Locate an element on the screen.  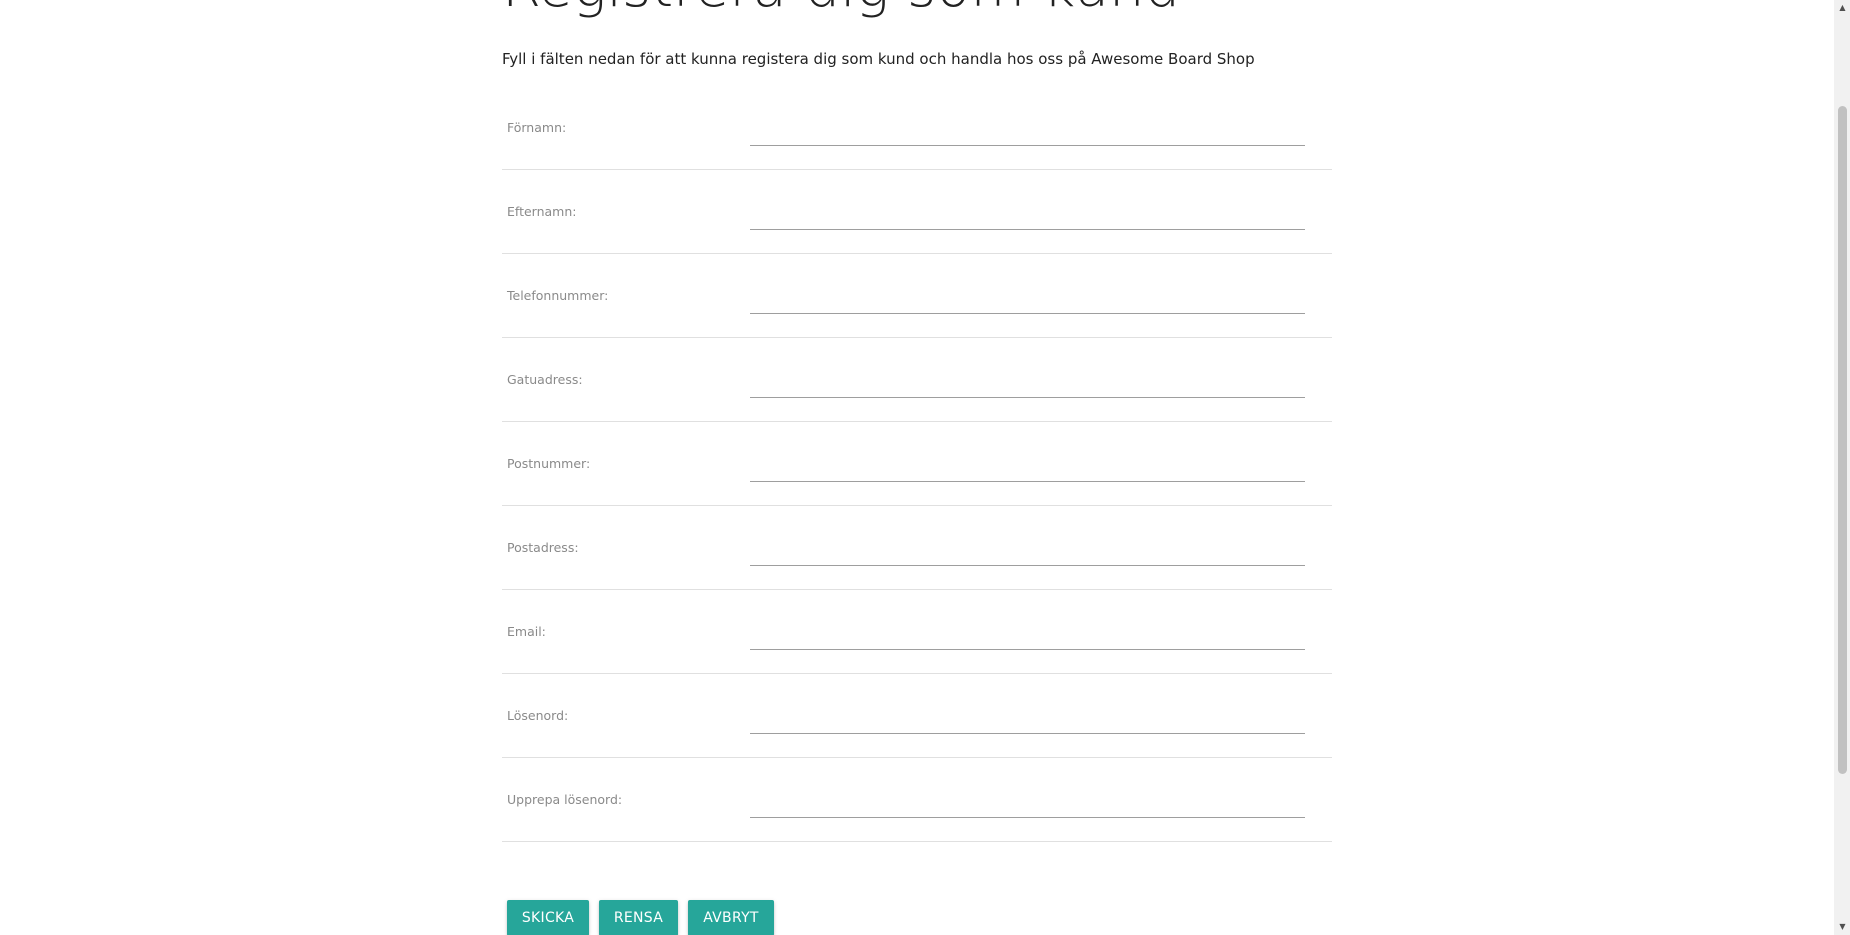
page-scrollbar-thumb is located at coordinates (1842, 440).